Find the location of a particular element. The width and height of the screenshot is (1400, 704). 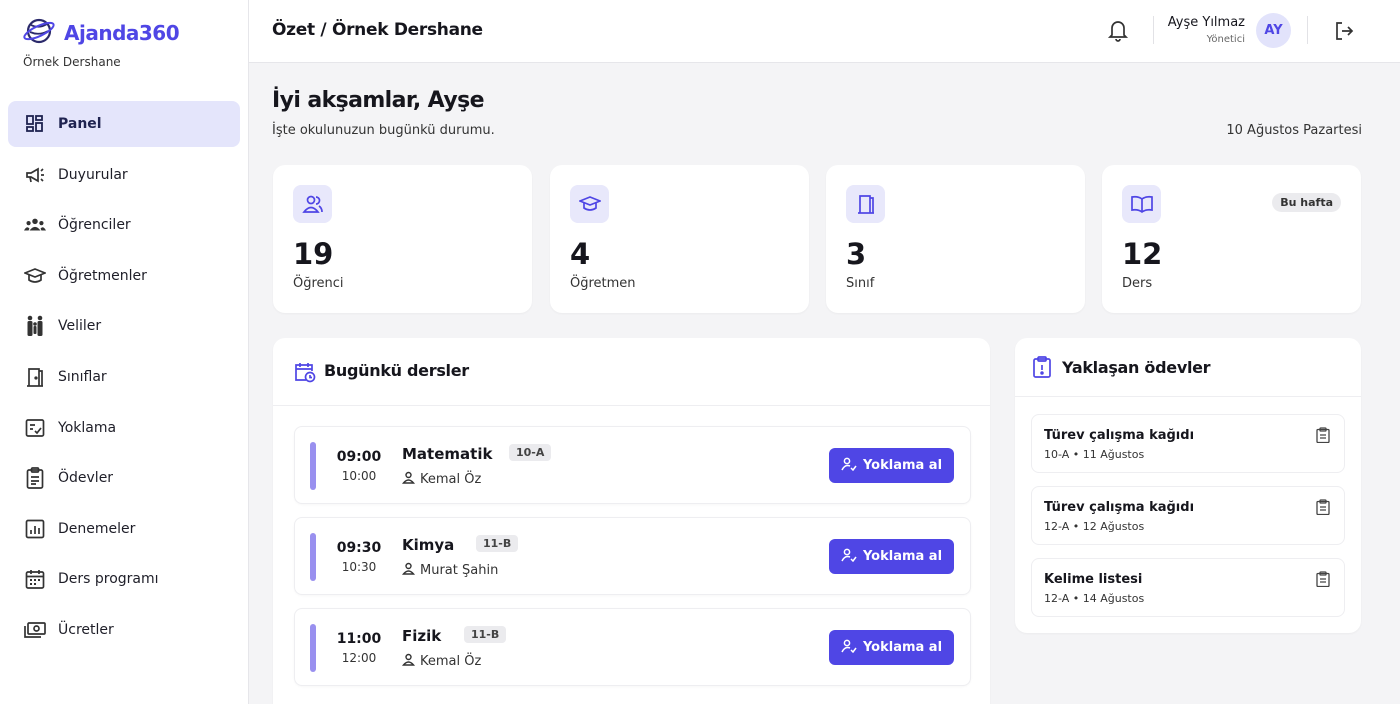

homework-item: Türev çalışma kağıdı 12-A • 12 Ağustos is located at coordinates (1188, 515).